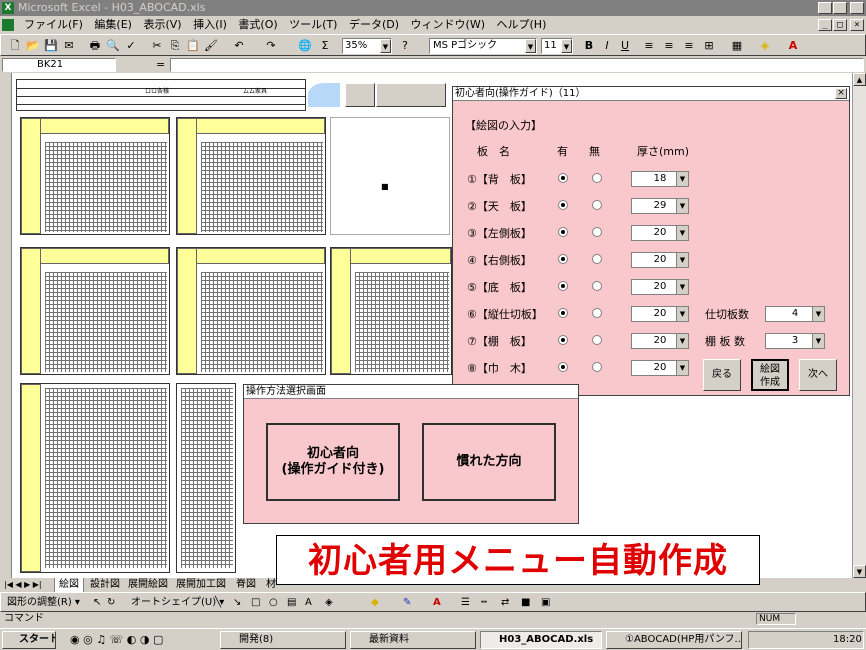  Describe the element at coordinates (818, 375) in the screenshot. I see `next-button: 次へ` at that location.